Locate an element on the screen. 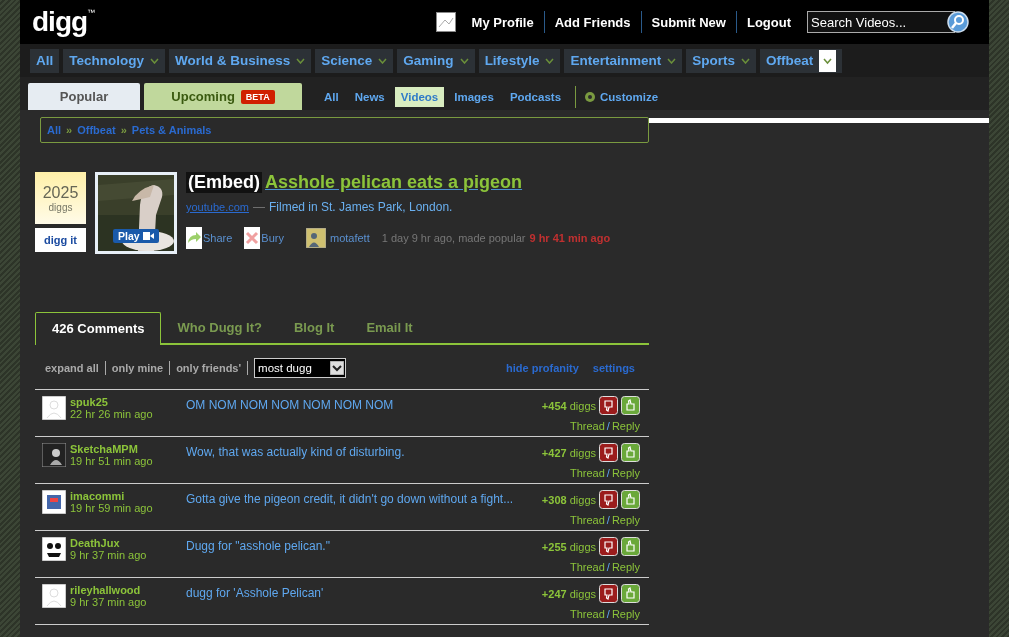 Image resolution: width=1009 pixels, height=637 pixels. comment-username: SketchaMPM is located at coordinates (128, 449).